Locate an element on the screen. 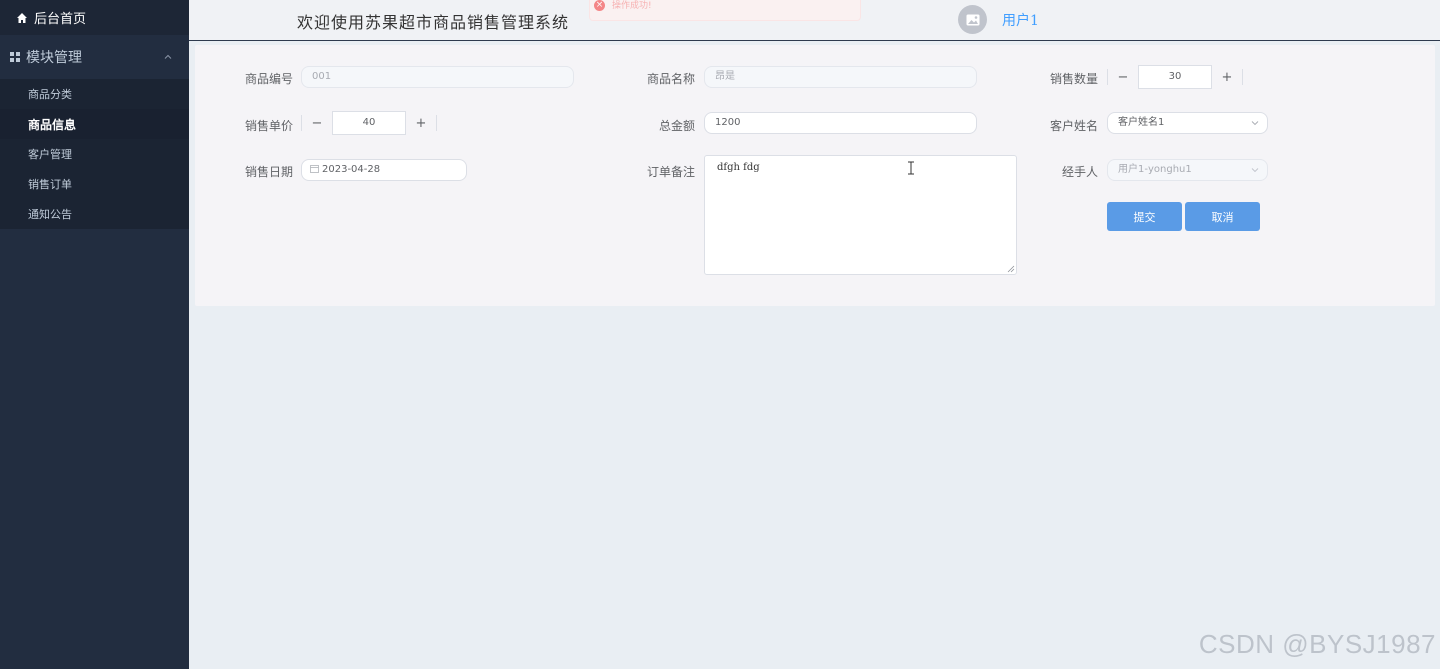 This screenshot has width=1440, height=669. sidebar-group-label: 模块管理 is located at coordinates (54, 58).